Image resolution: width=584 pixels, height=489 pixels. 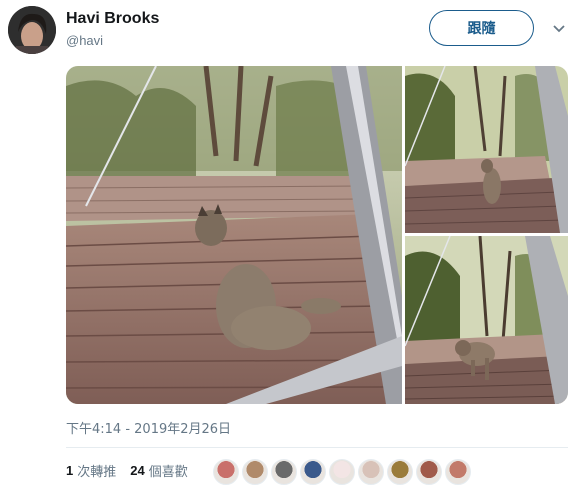 I want to click on author-avatar, so click(x=32, y=30).